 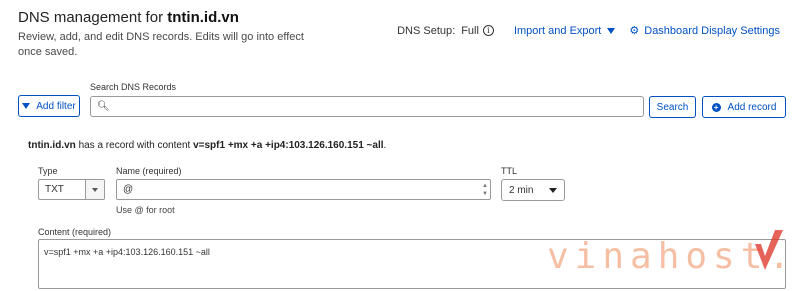 I want to click on content-value: v=spf1 +mx +a +ip4:103.126.160.151 ~all, so click(x=127, y=252).